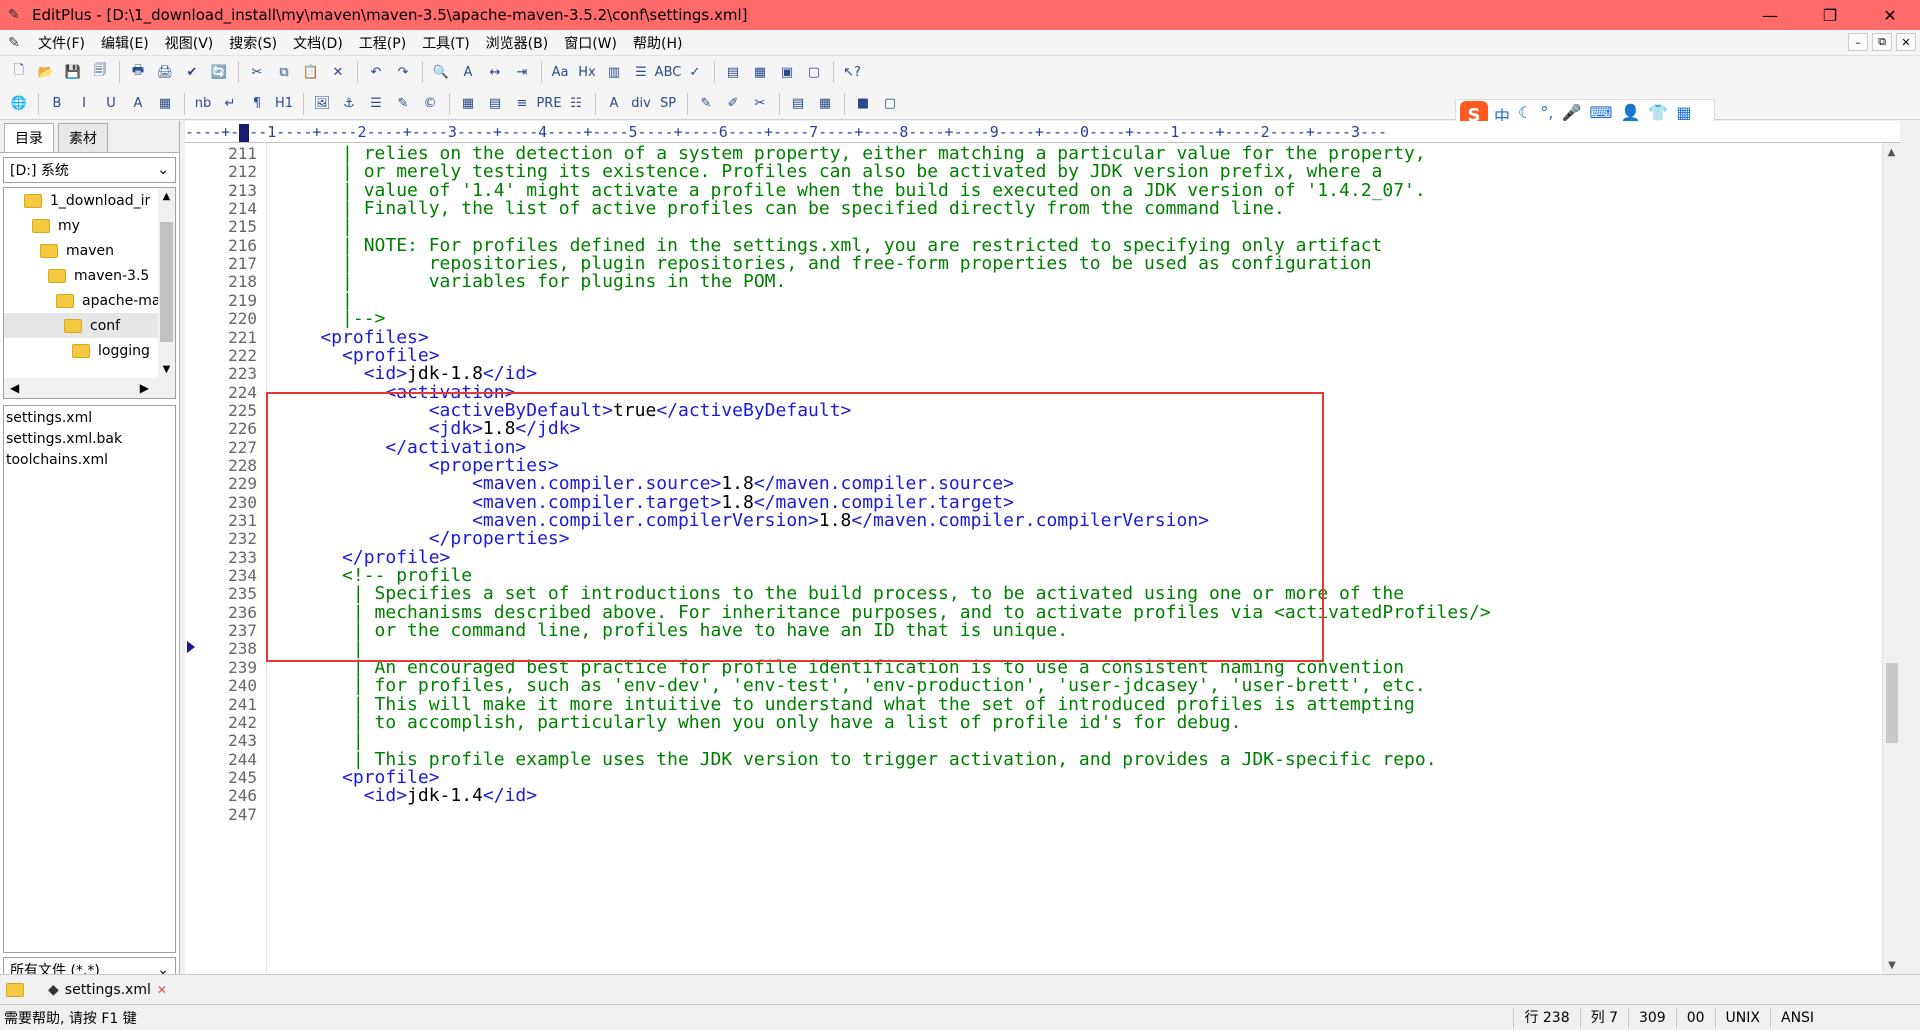 The width and height of the screenshot is (1920, 1030). Describe the element at coordinates (382, 43) in the screenshot. I see `menu-item: 工程(P)` at that location.